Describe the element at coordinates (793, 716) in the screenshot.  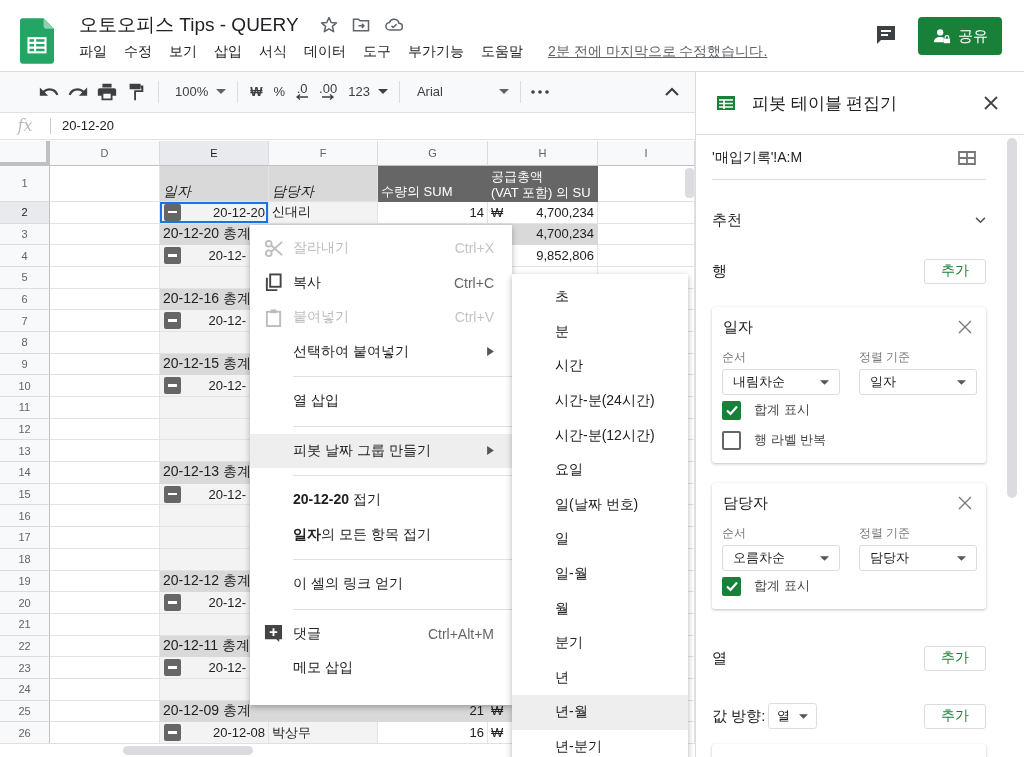
I see `dropdown: 열` at that location.